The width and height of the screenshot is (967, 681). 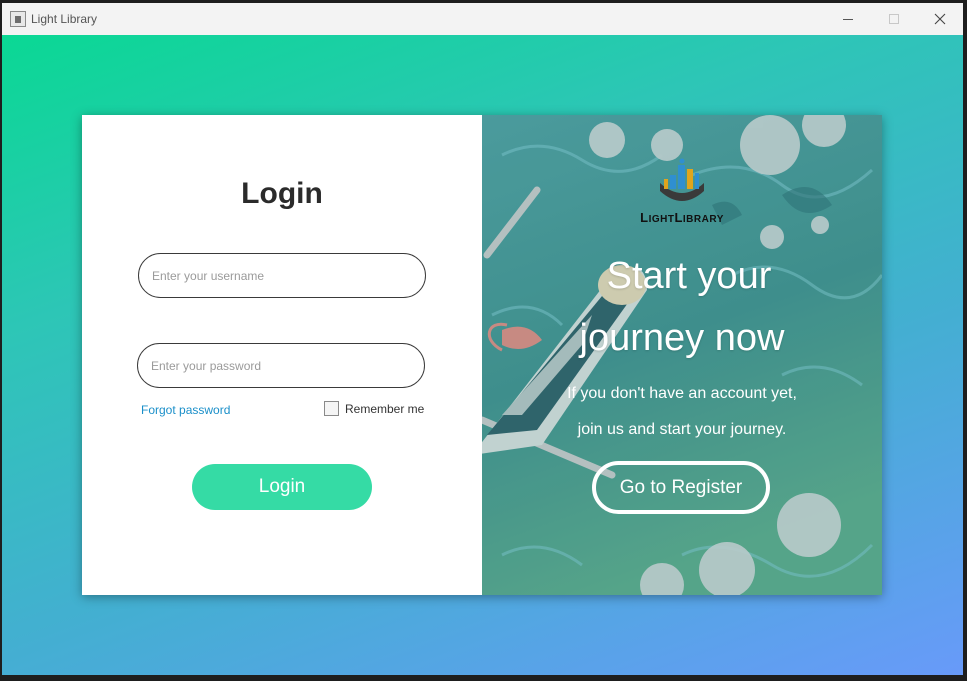 I want to click on go-to-register-button: Go to Register, so click(x=681, y=487).